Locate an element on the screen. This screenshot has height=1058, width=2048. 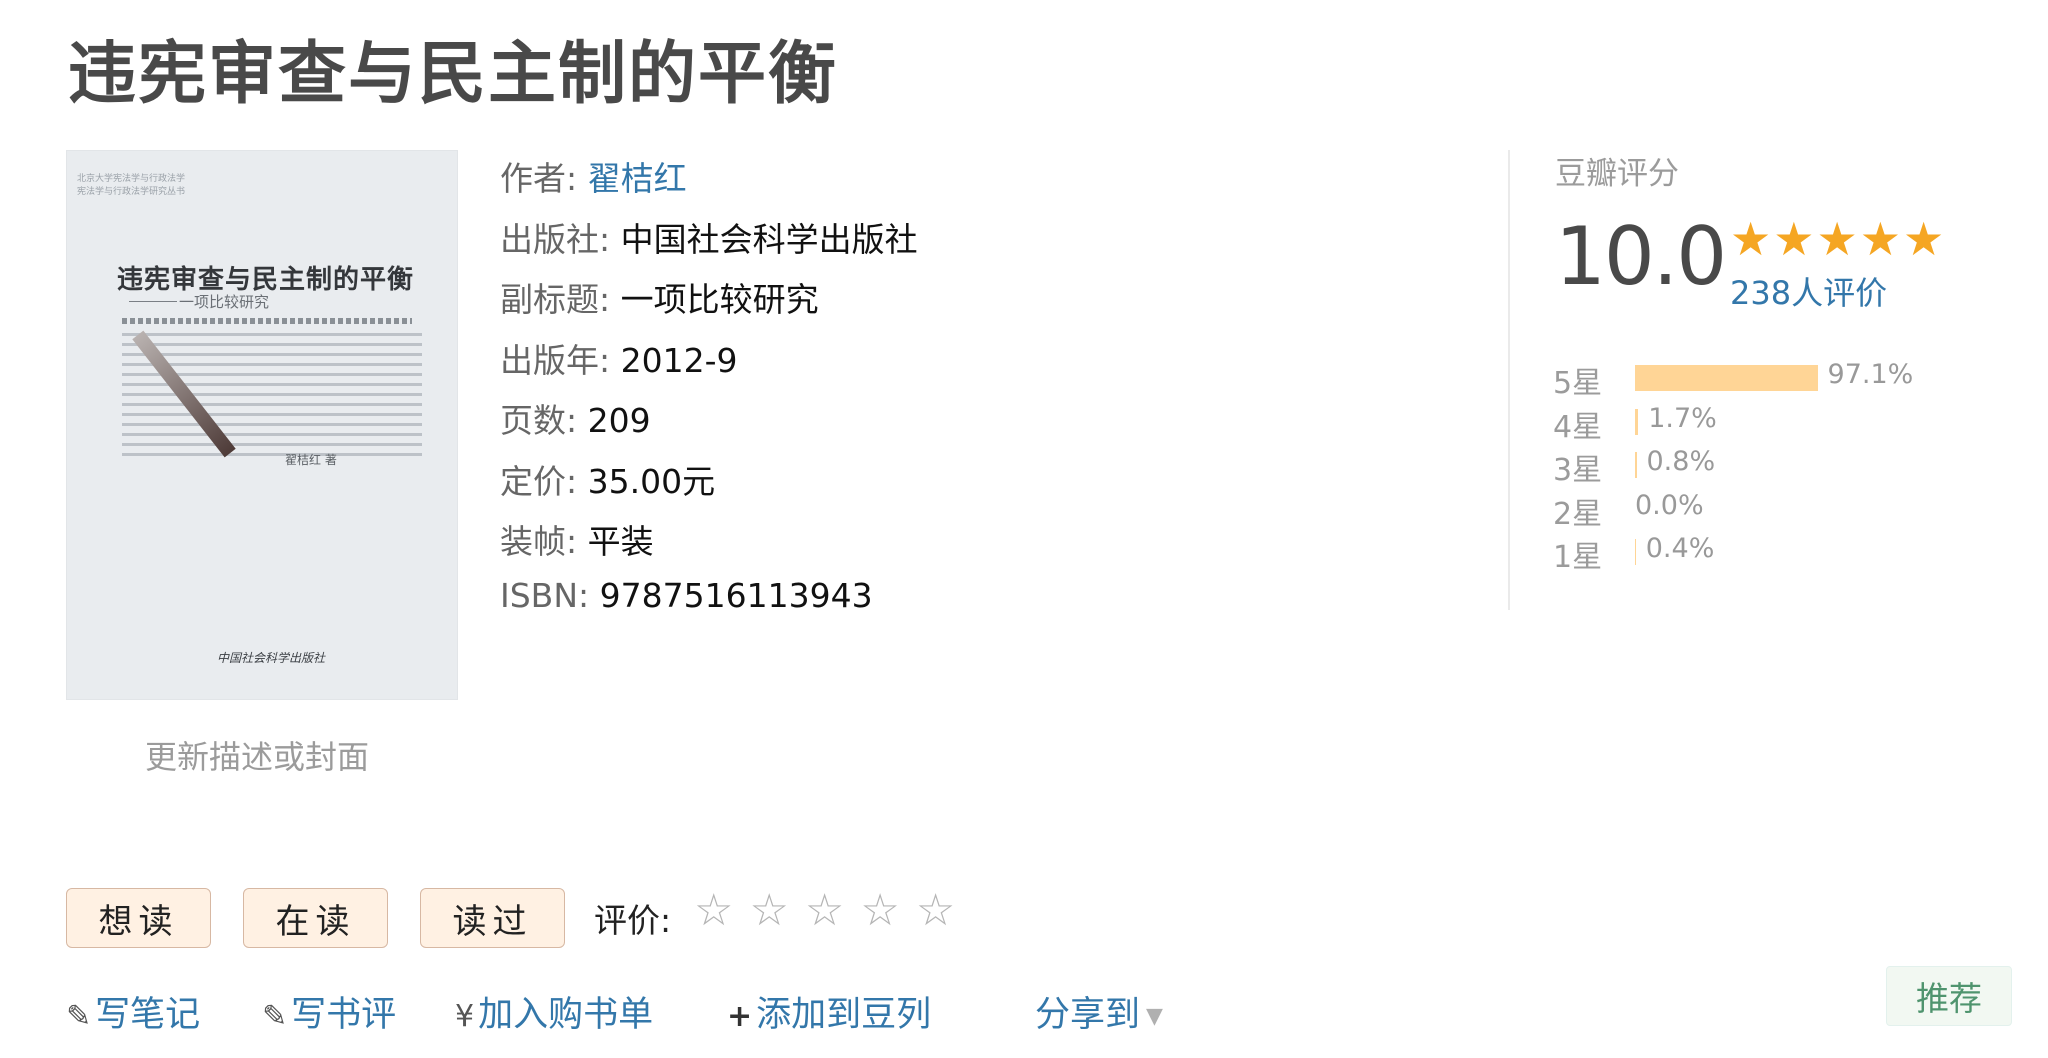
rate-star-5-icon: ☆ is located at coordinates (936, 910).